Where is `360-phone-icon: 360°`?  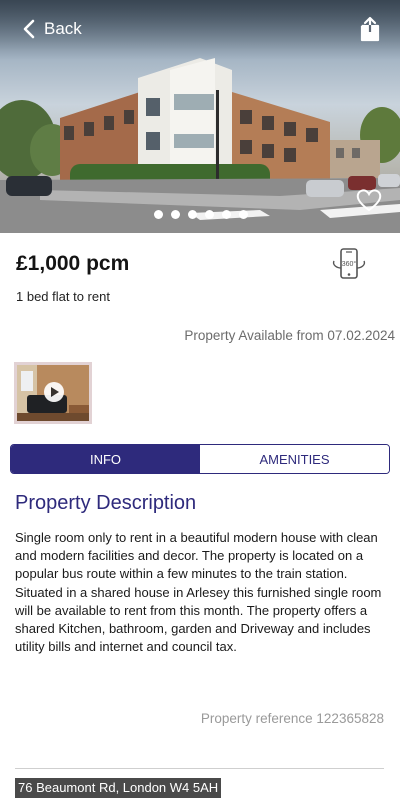
360-phone-icon: 360° is located at coordinates (349, 264).